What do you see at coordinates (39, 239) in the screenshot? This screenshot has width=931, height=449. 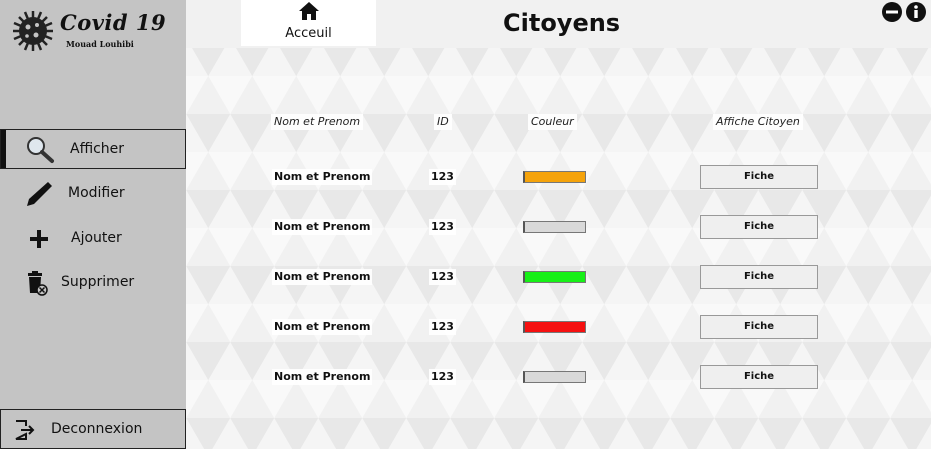 I see `plus-icon` at bounding box center [39, 239].